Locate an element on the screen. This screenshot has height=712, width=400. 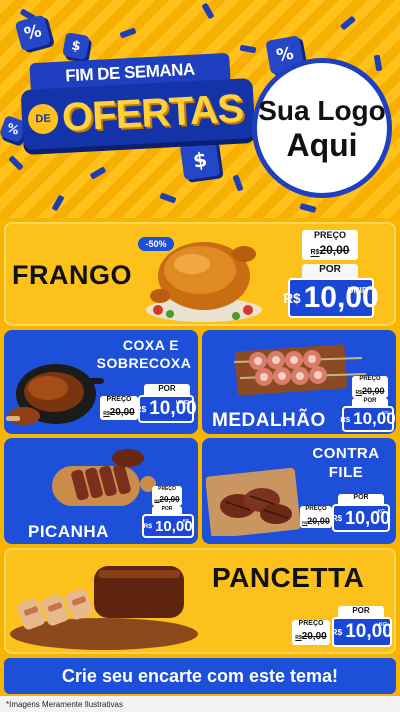
product-name-line2: SOBRECOXA is located at coordinates (144, 363).